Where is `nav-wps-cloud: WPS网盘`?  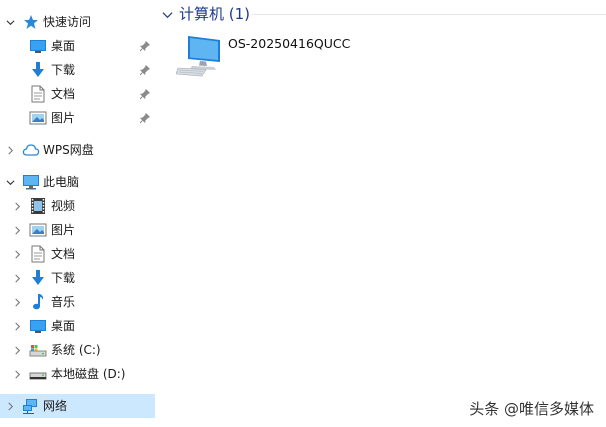
nav-wps-cloud: WPS网盘 is located at coordinates (77, 150).